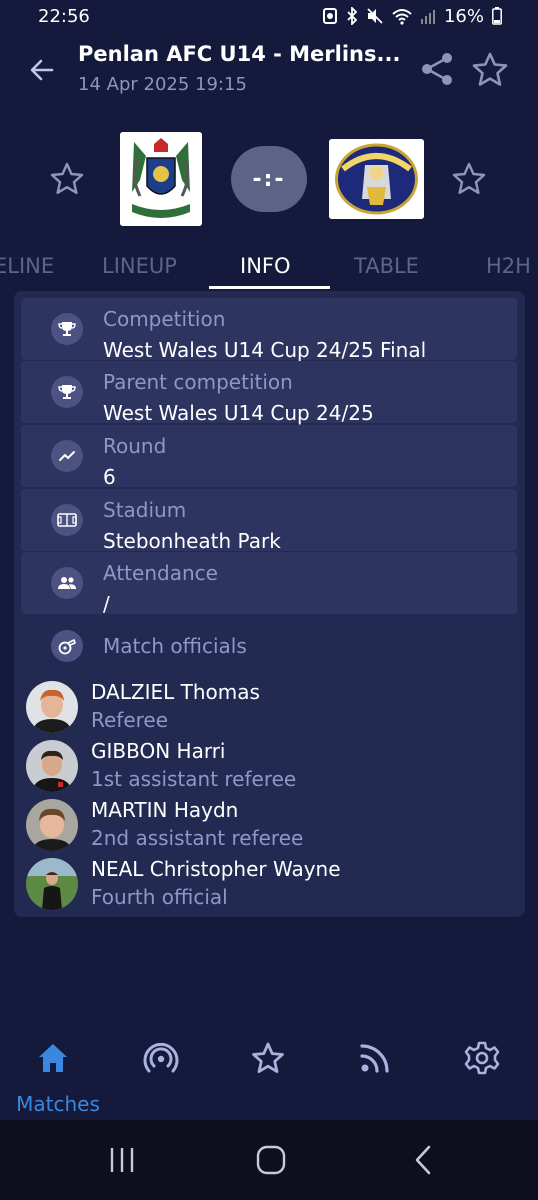 Image resolution: width=538 pixels, height=1200 pixels. I want to click on official-role: Fourth official, so click(159, 897).